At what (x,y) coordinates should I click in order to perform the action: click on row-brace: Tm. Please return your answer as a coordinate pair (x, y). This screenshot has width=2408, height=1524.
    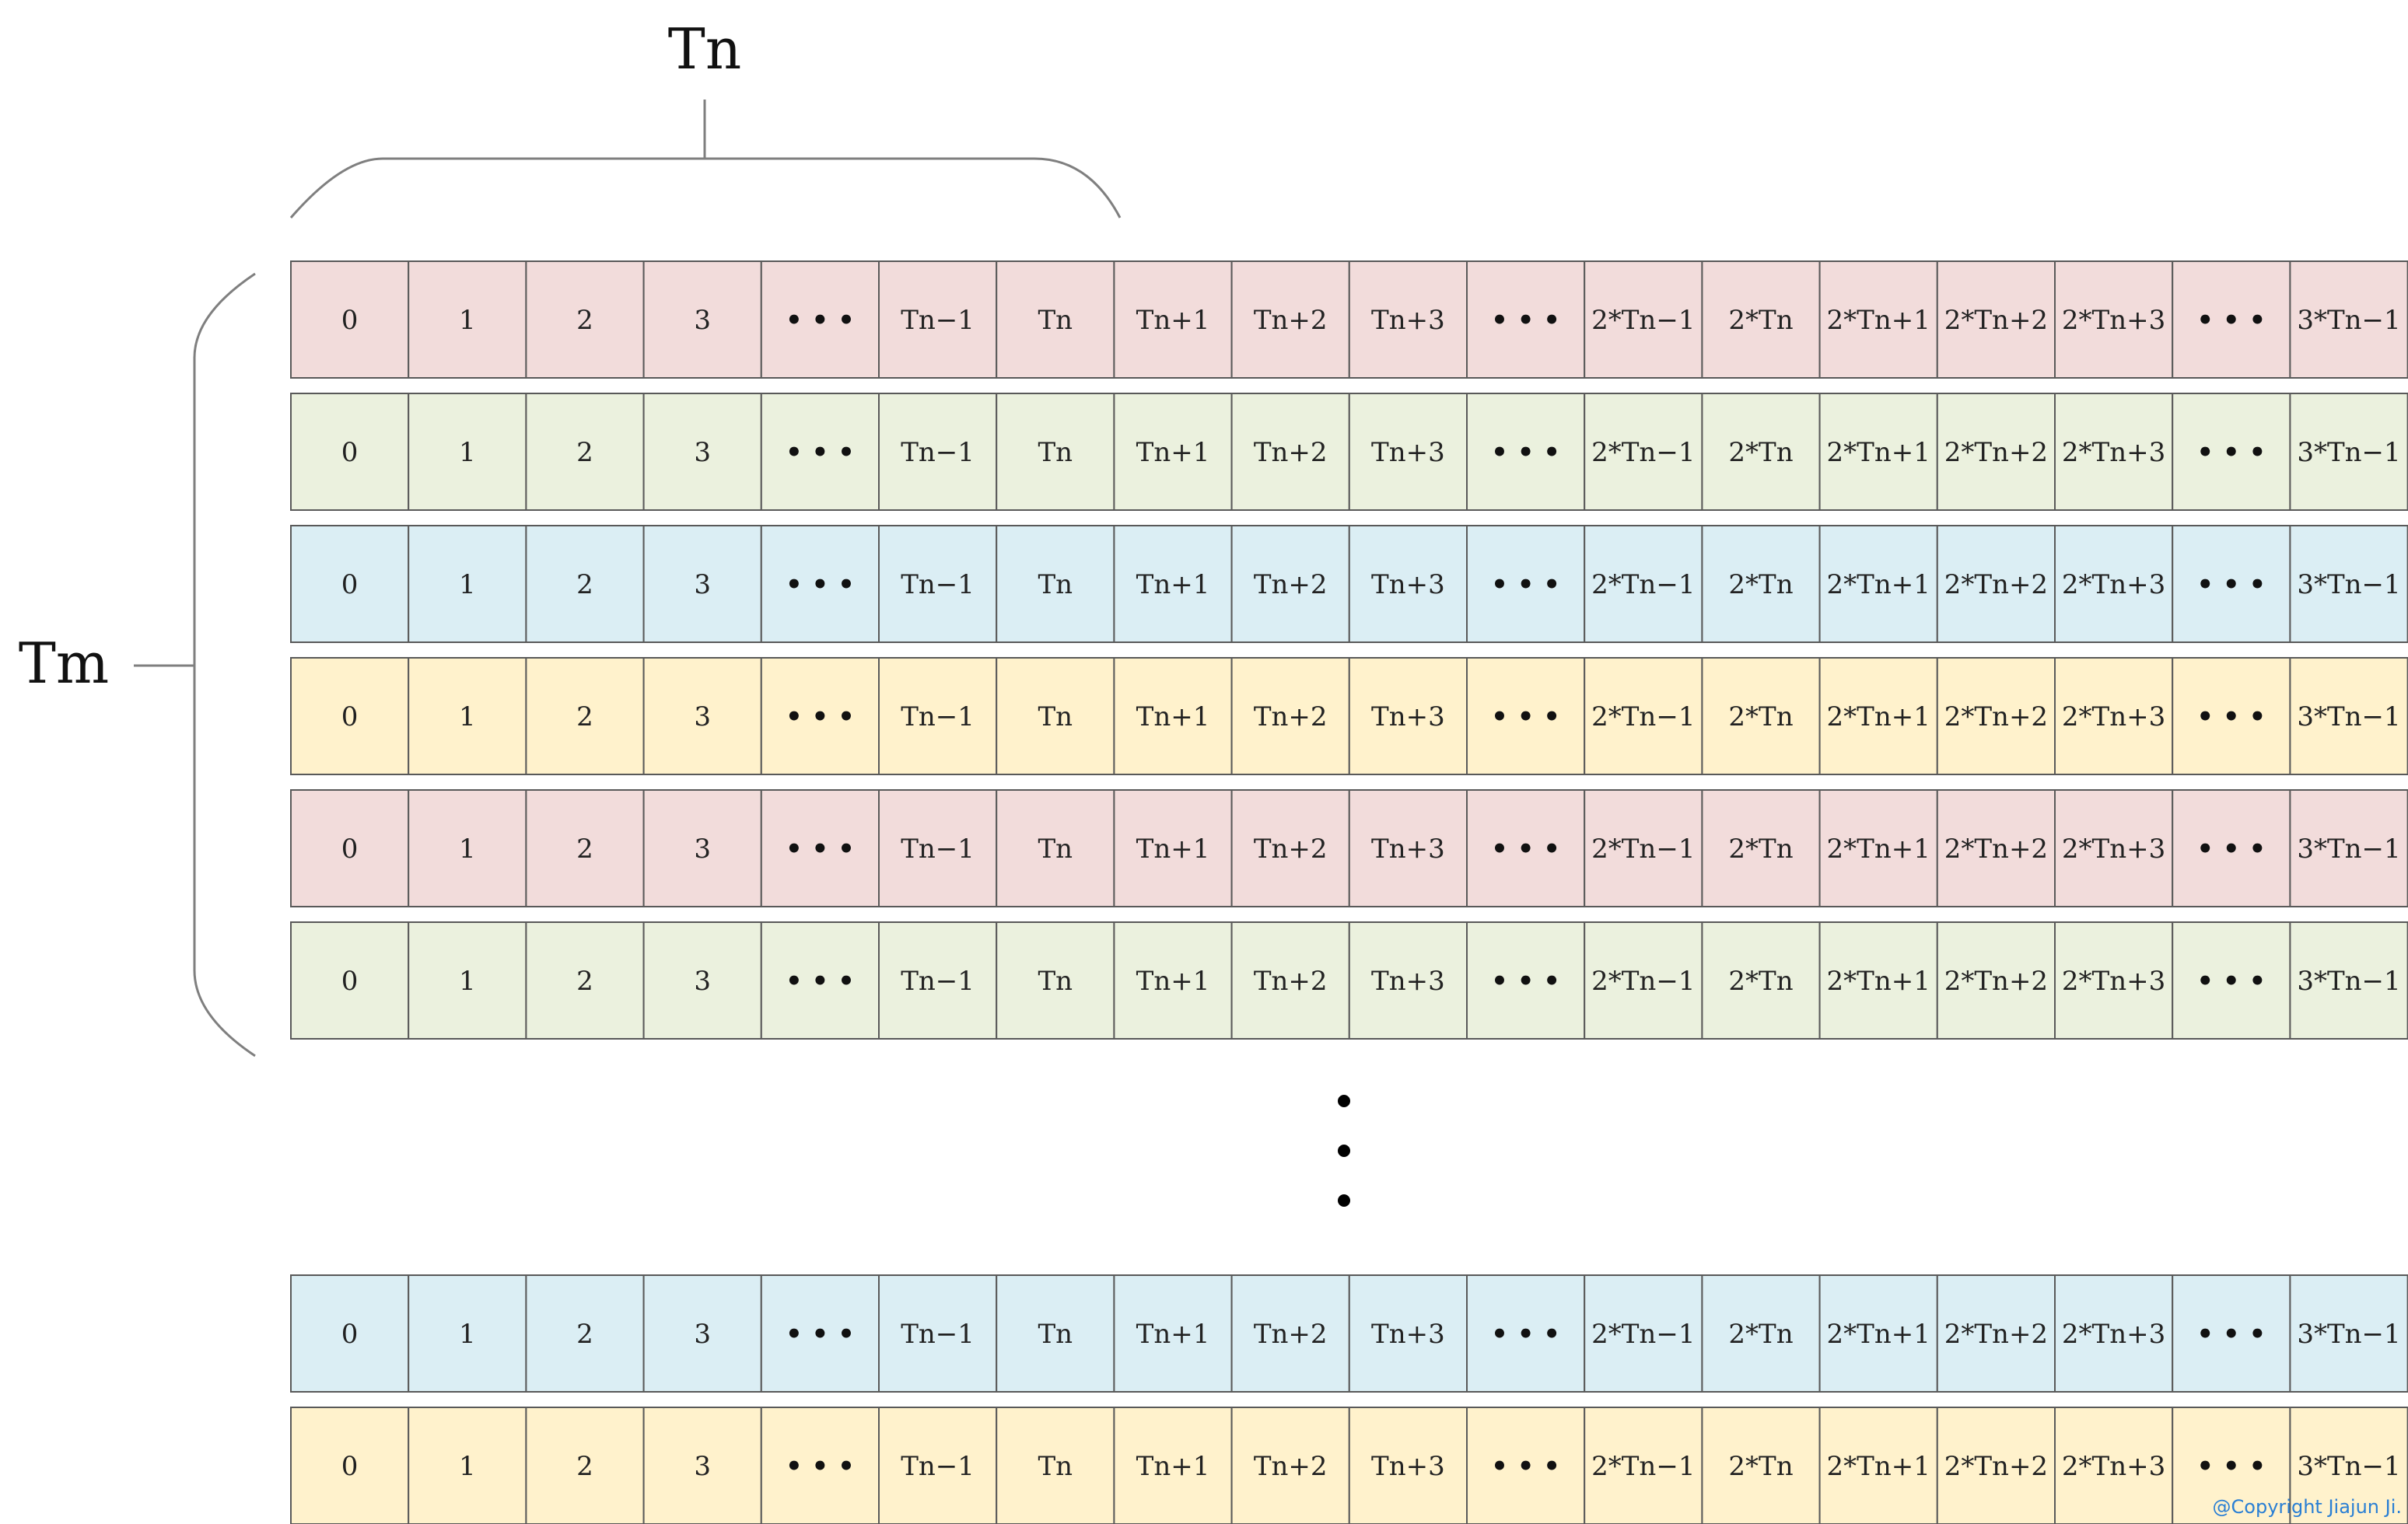
    Looking at the image, I should click on (138, 664).